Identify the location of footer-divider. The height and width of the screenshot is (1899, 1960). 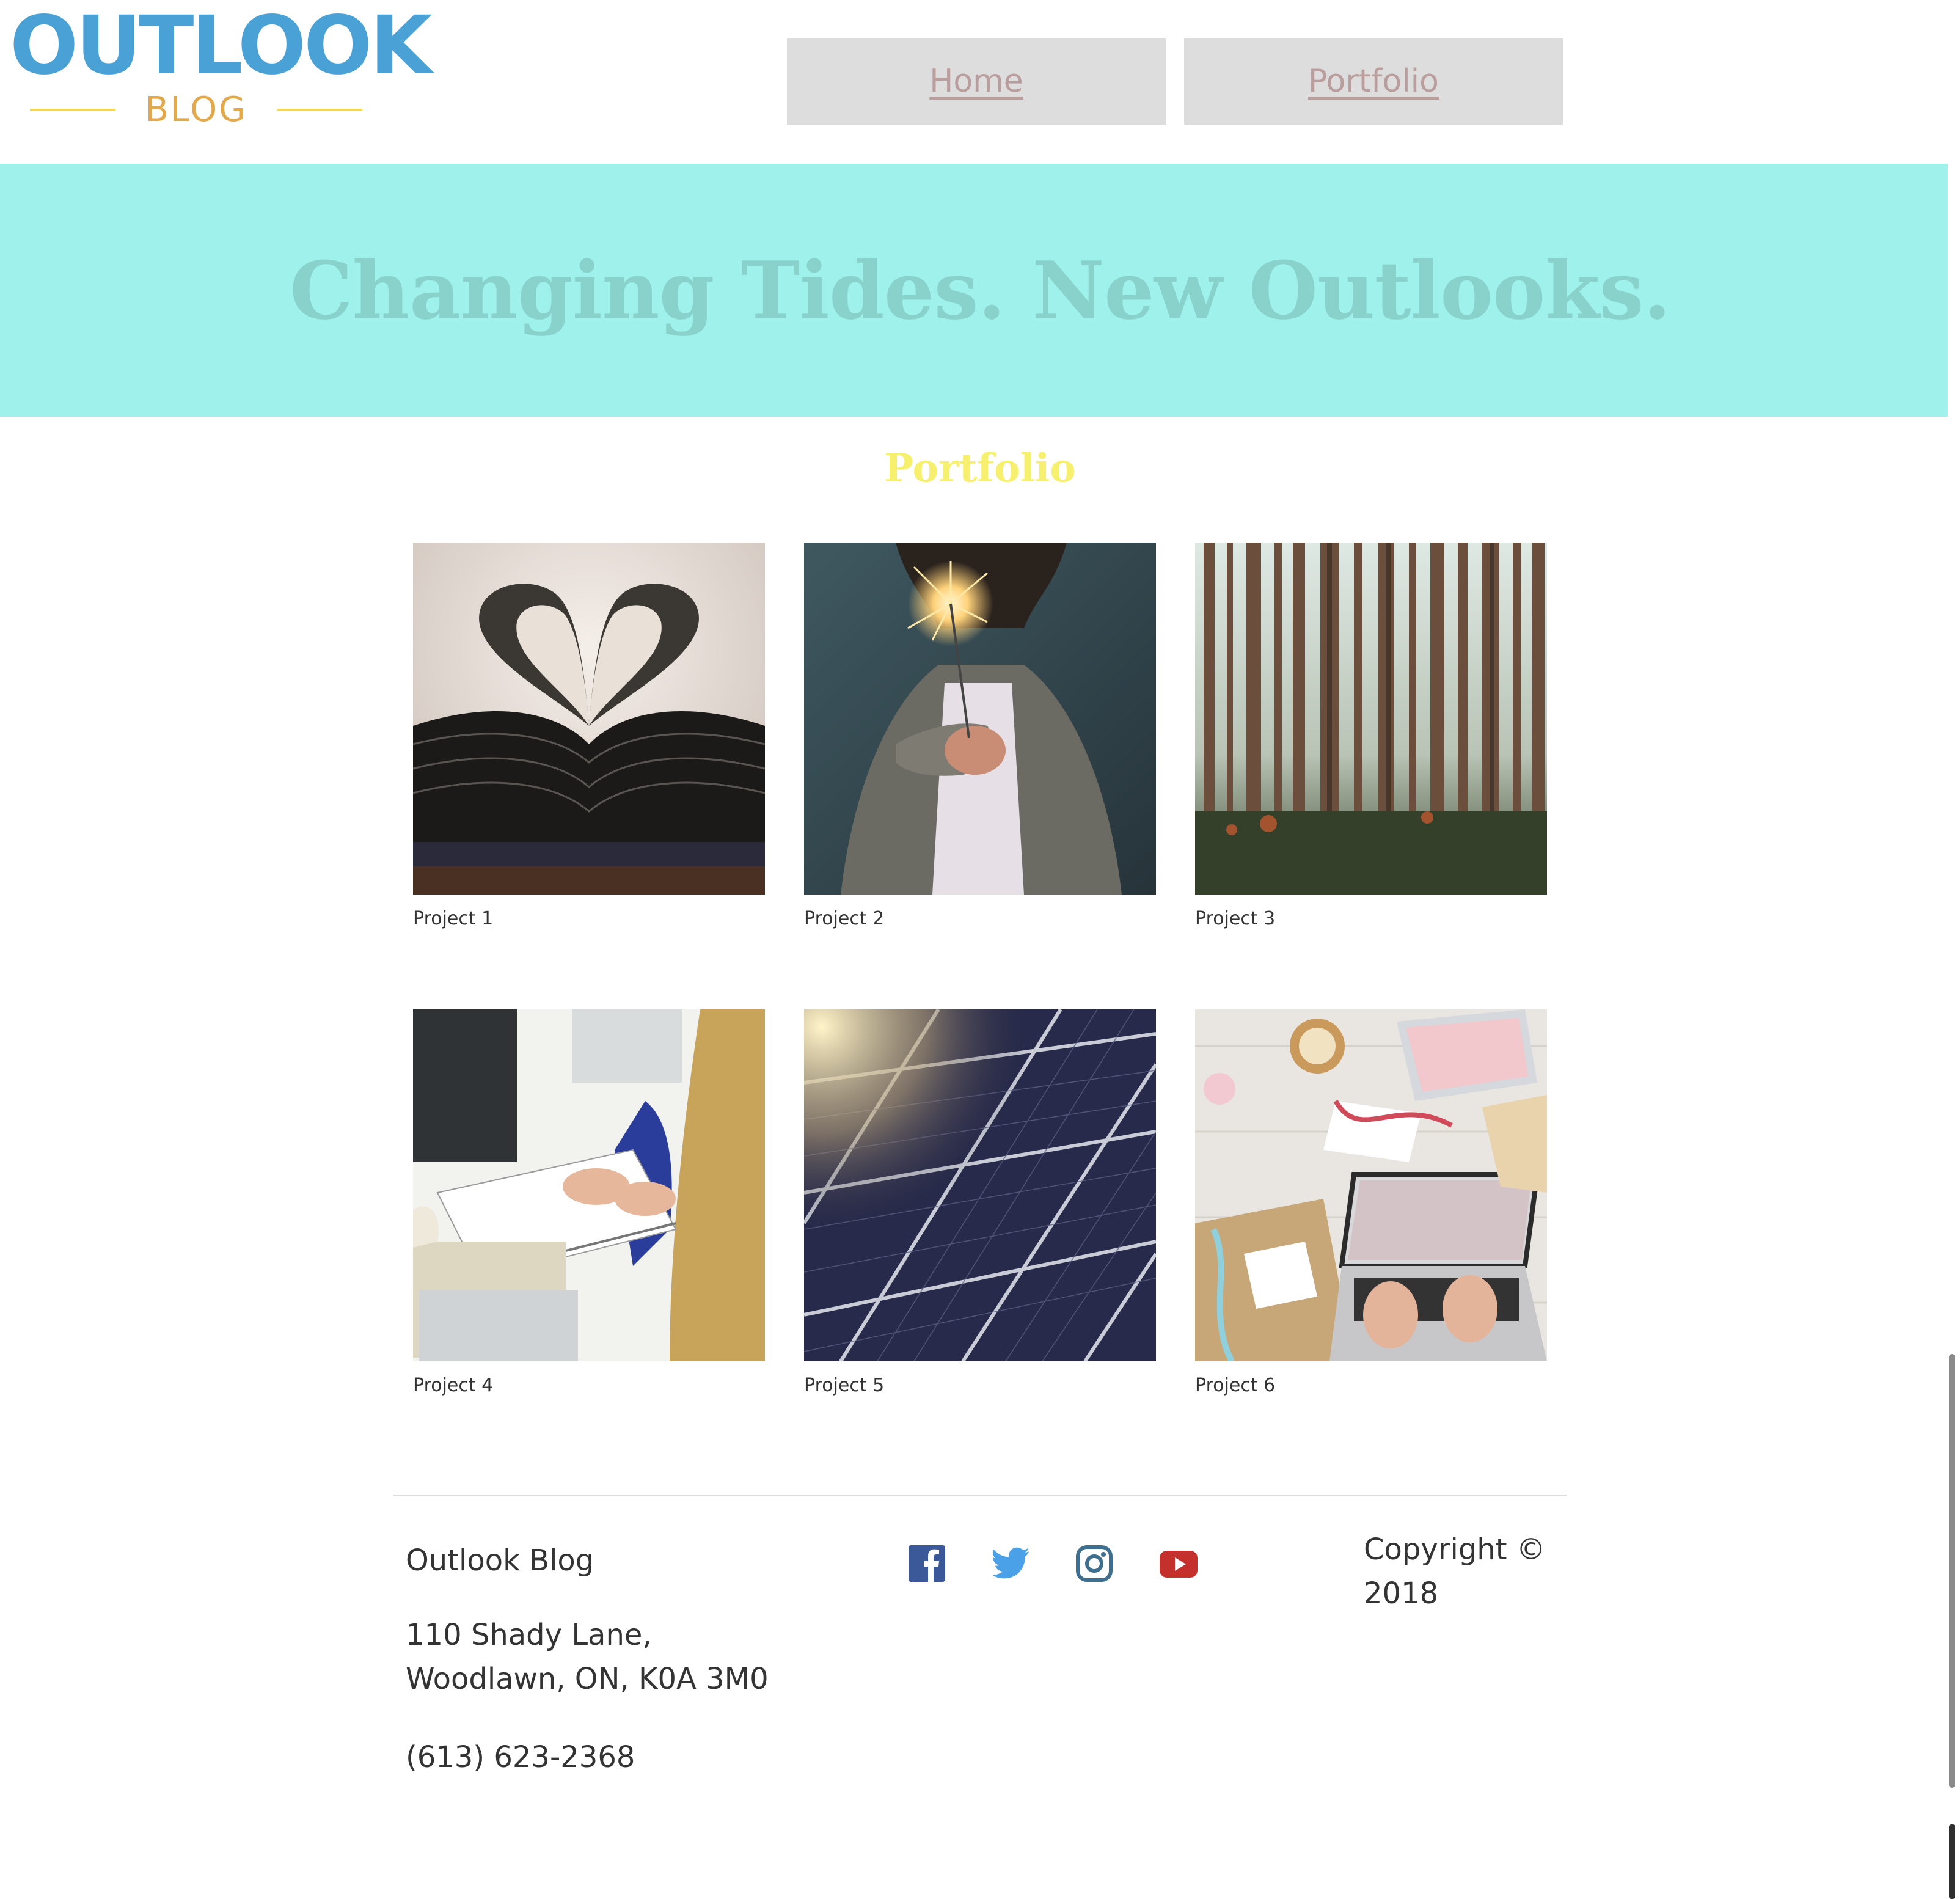
(980, 1495).